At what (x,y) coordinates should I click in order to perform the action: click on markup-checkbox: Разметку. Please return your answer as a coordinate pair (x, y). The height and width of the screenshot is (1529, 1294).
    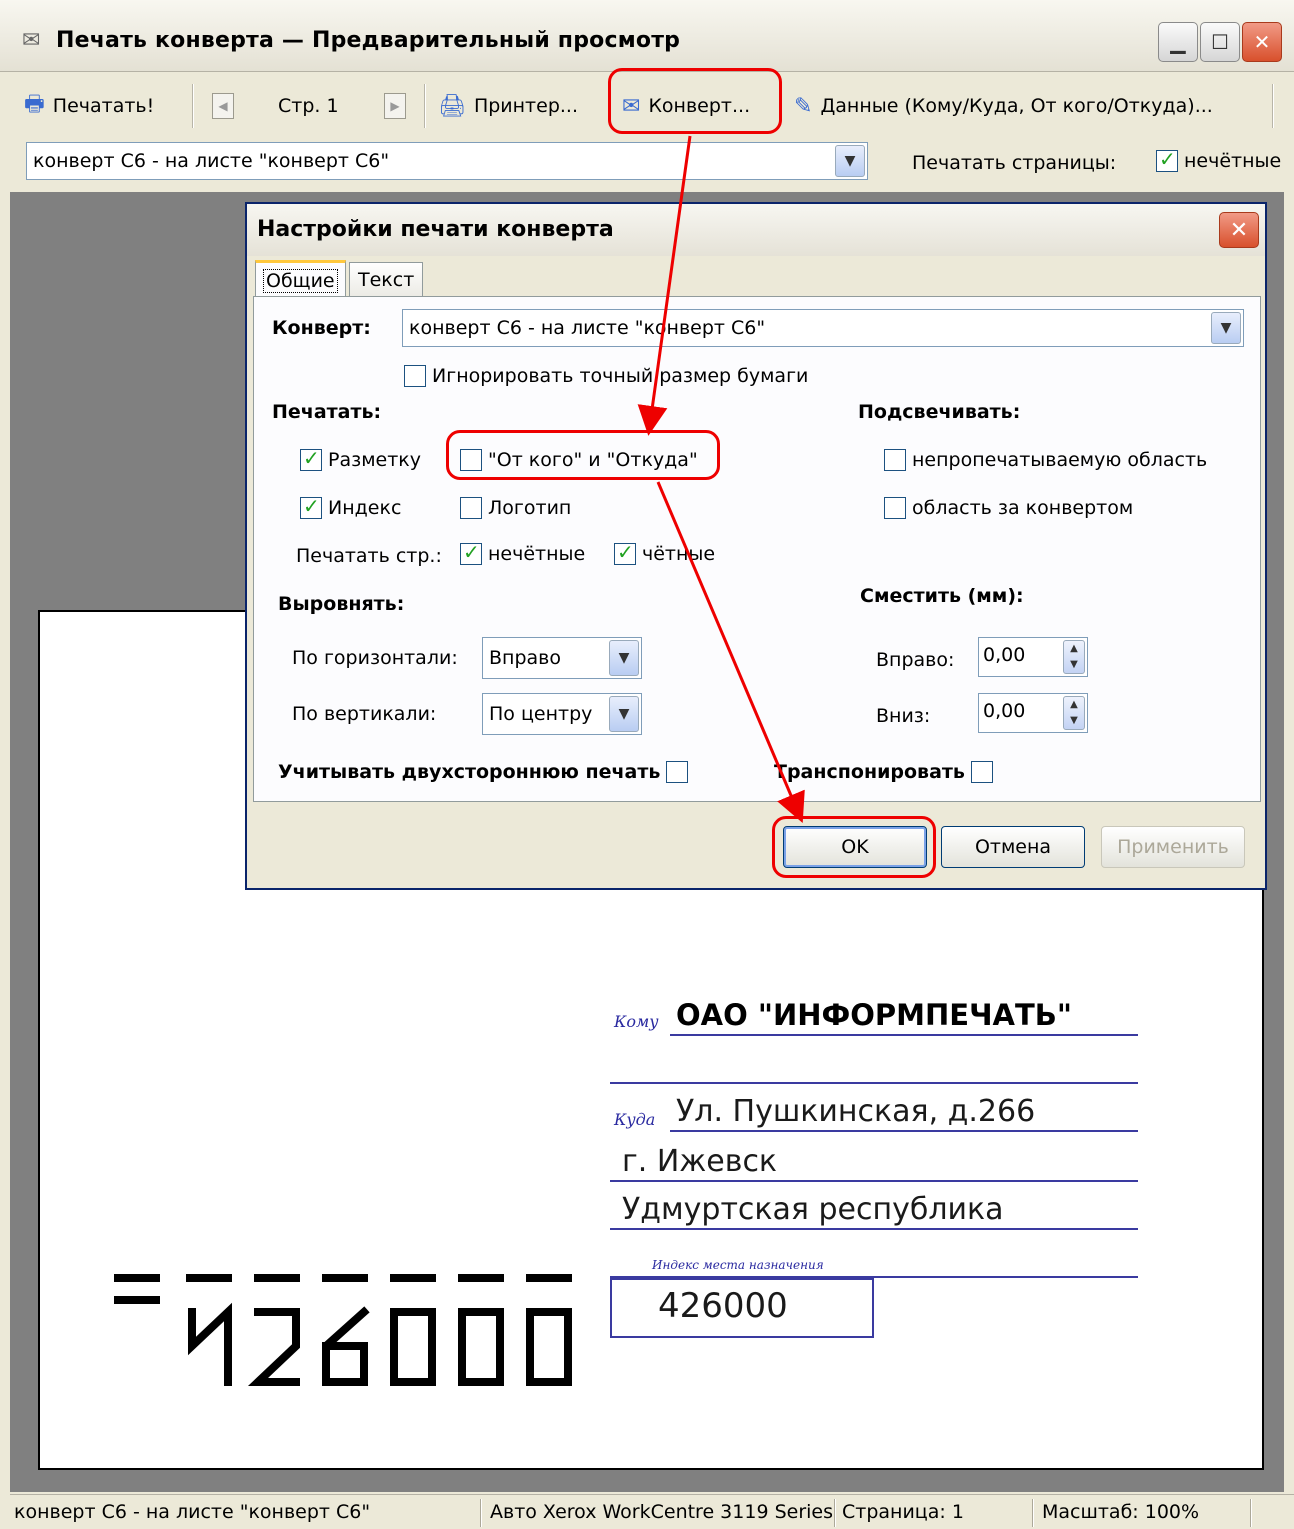
    Looking at the image, I should click on (361, 458).